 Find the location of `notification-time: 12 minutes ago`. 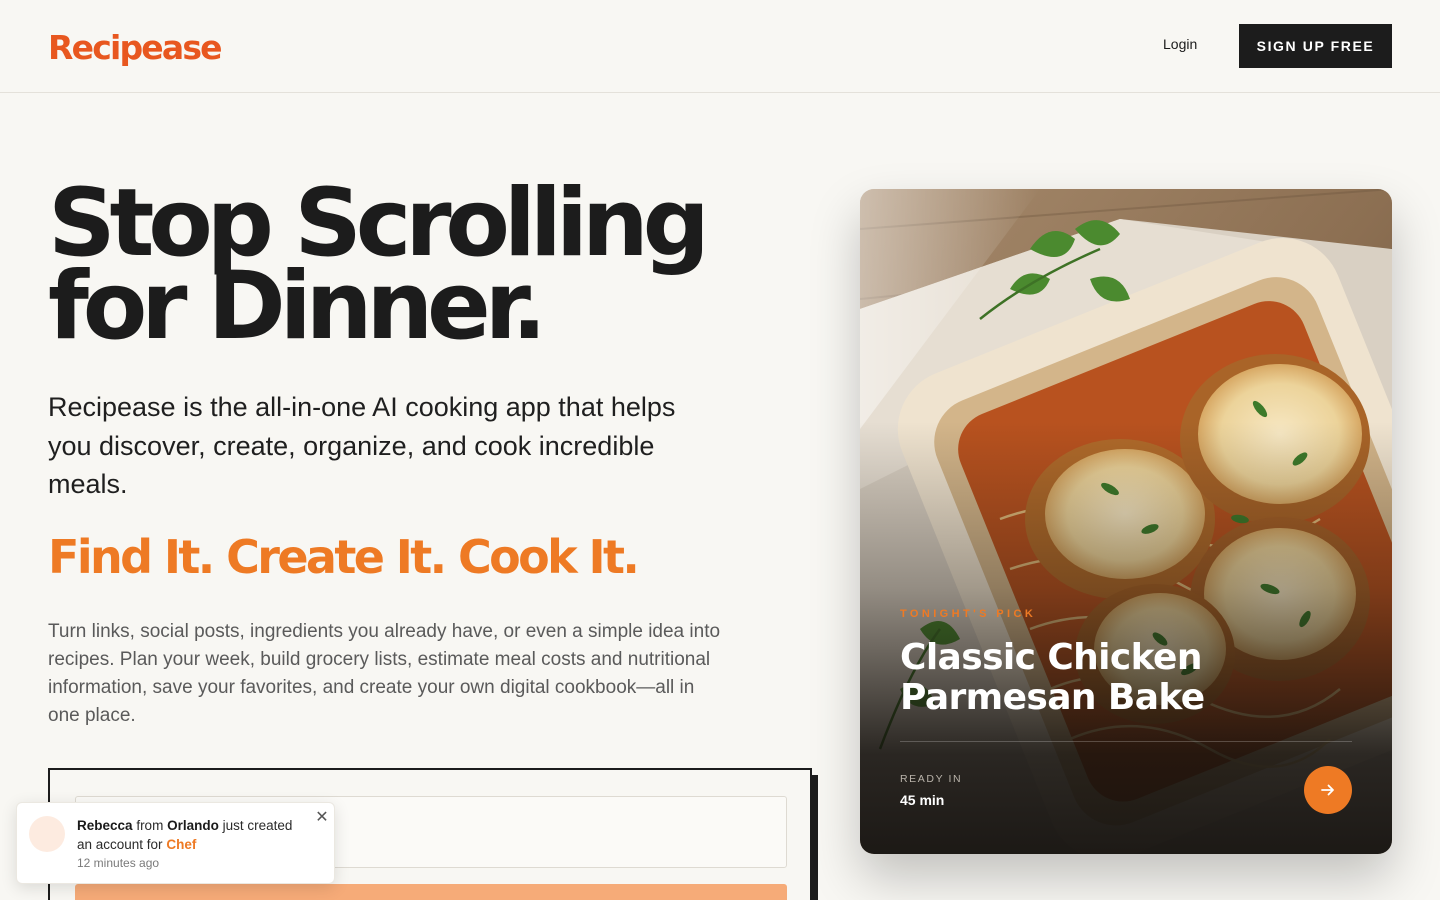

notification-time: 12 minutes ago is located at coordinates (118, 863).